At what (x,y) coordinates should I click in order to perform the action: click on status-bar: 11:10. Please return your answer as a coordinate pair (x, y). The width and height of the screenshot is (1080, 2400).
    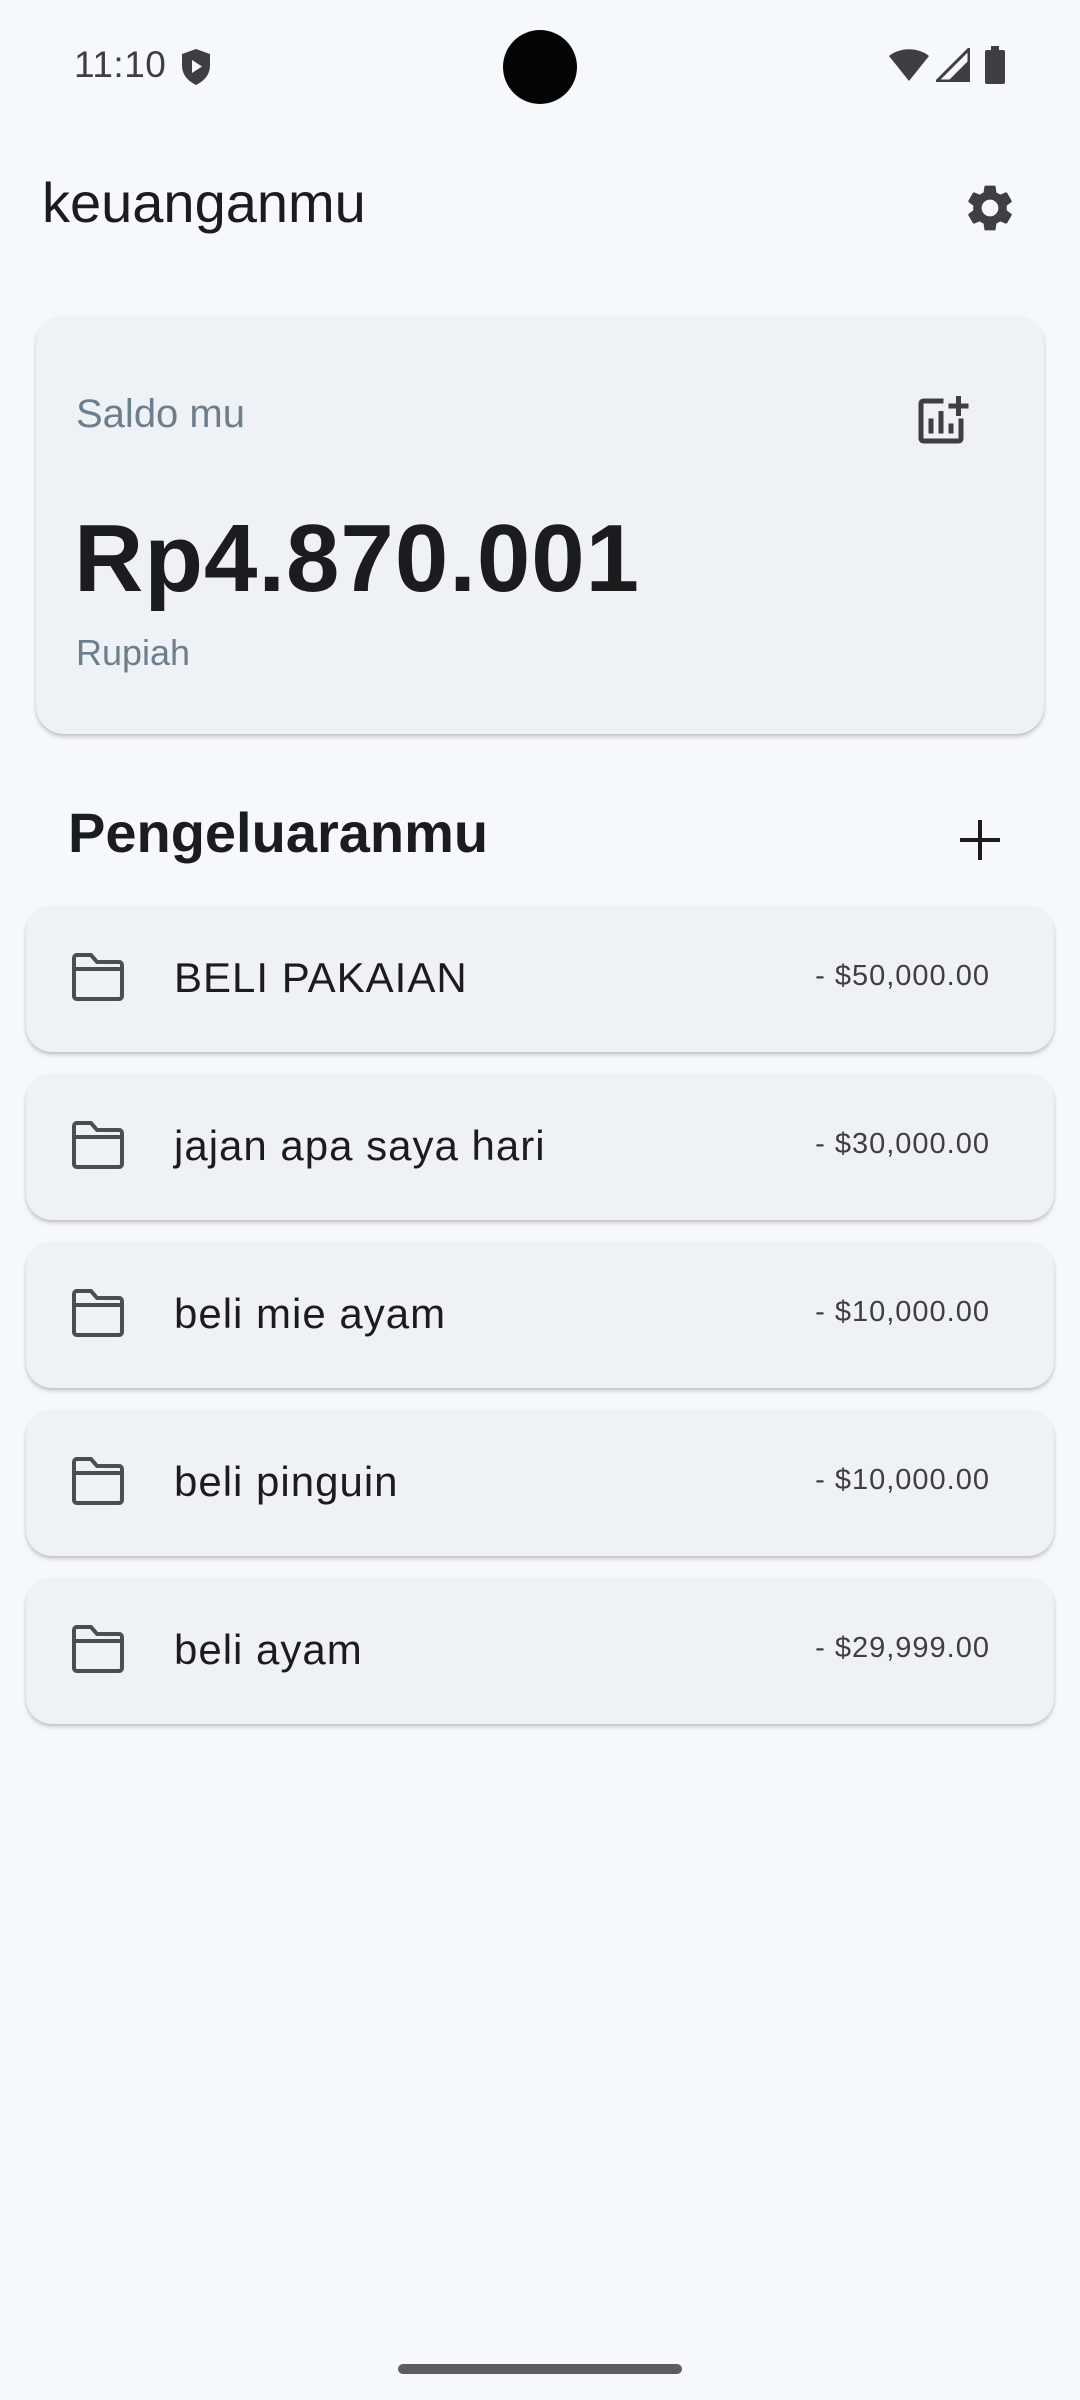
    Looking at the image, I should click on (540, 66).